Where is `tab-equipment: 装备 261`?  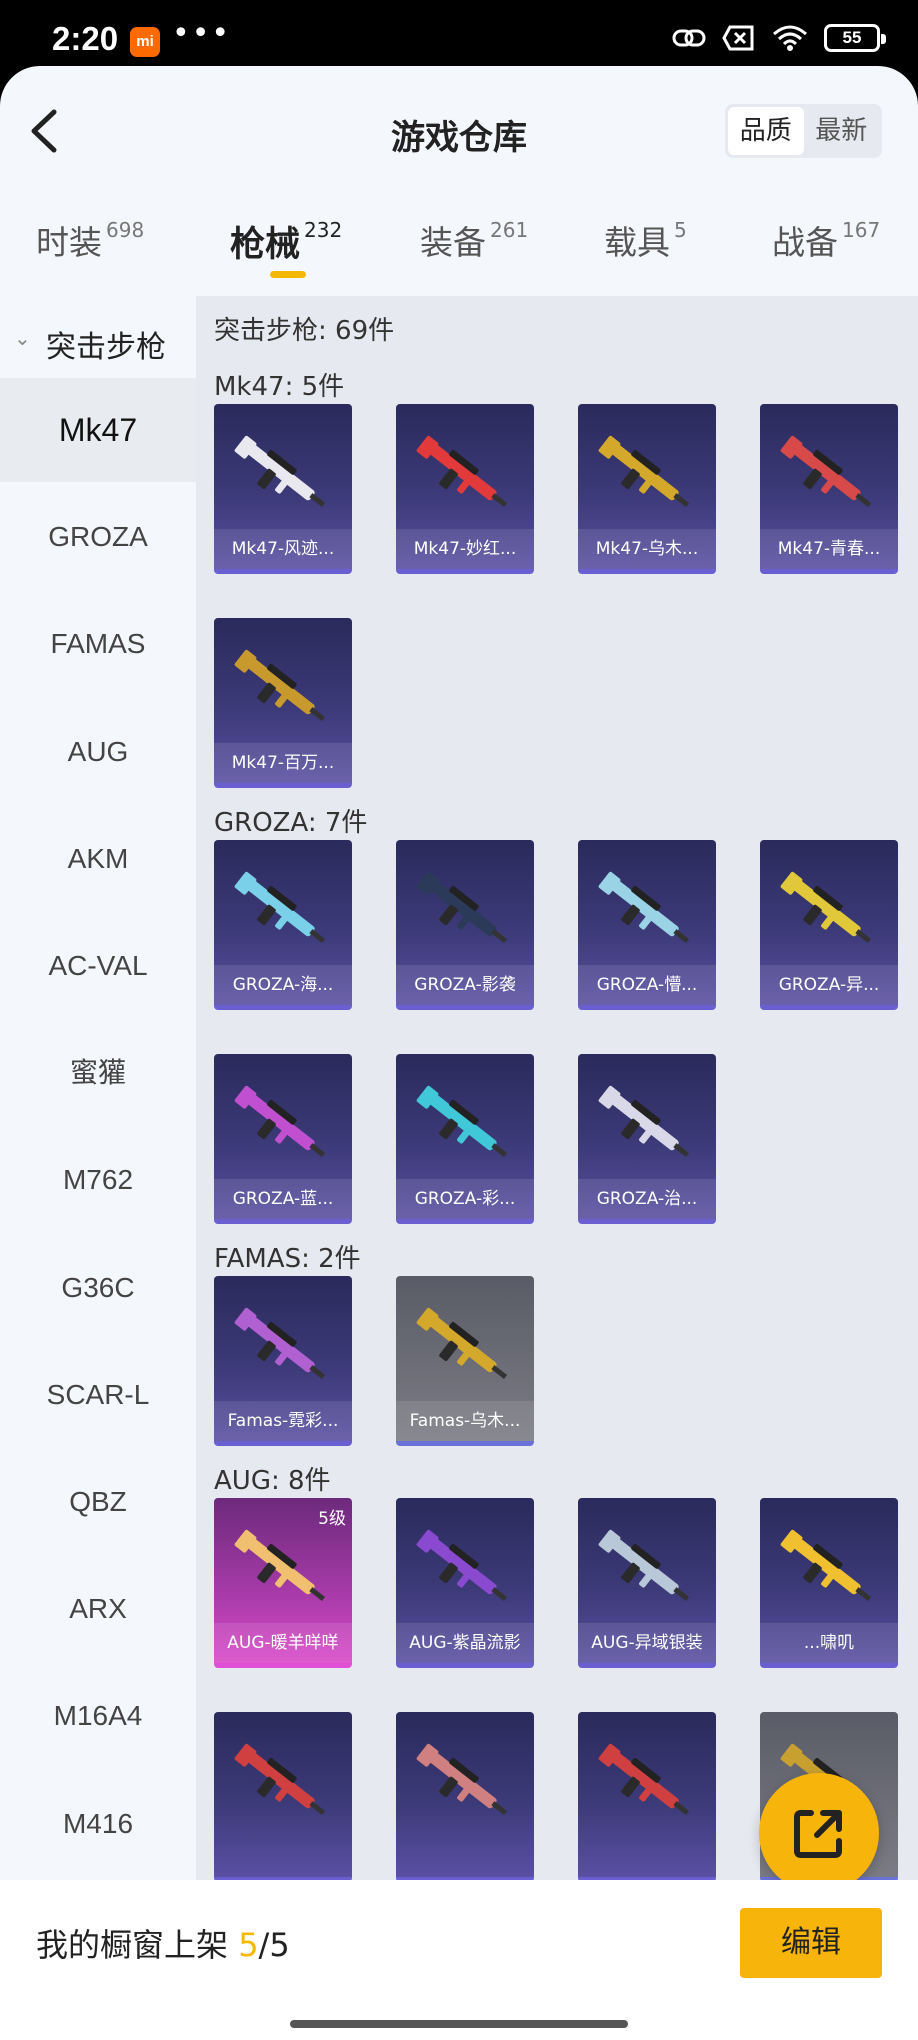
tab-equipment: 装备 261 is located at coordinates (474, 254).